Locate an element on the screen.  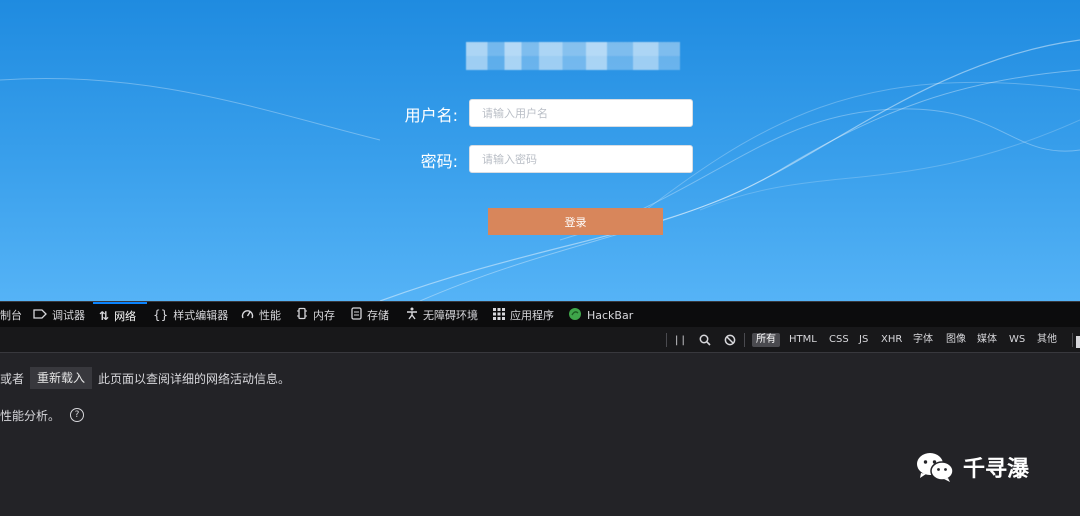
blurred-site-title is located at coordinates (573, 56).